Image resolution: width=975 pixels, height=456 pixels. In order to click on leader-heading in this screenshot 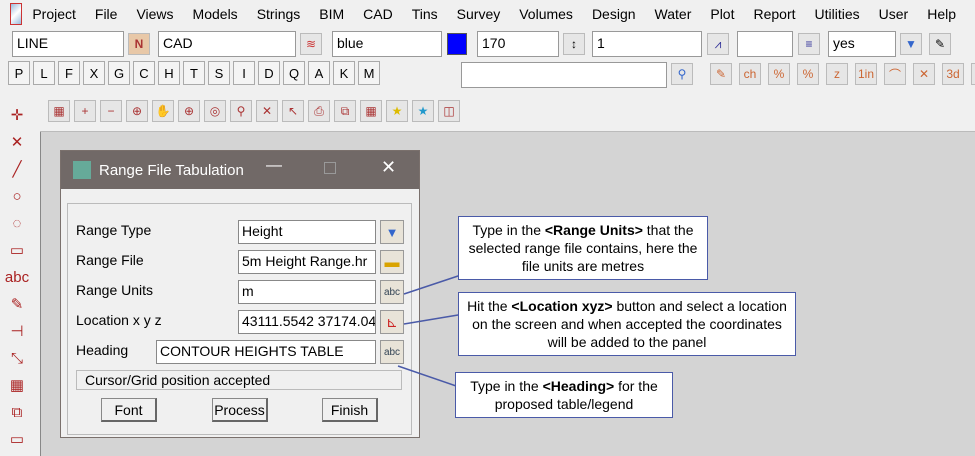, I will do `click(430, 377)`.